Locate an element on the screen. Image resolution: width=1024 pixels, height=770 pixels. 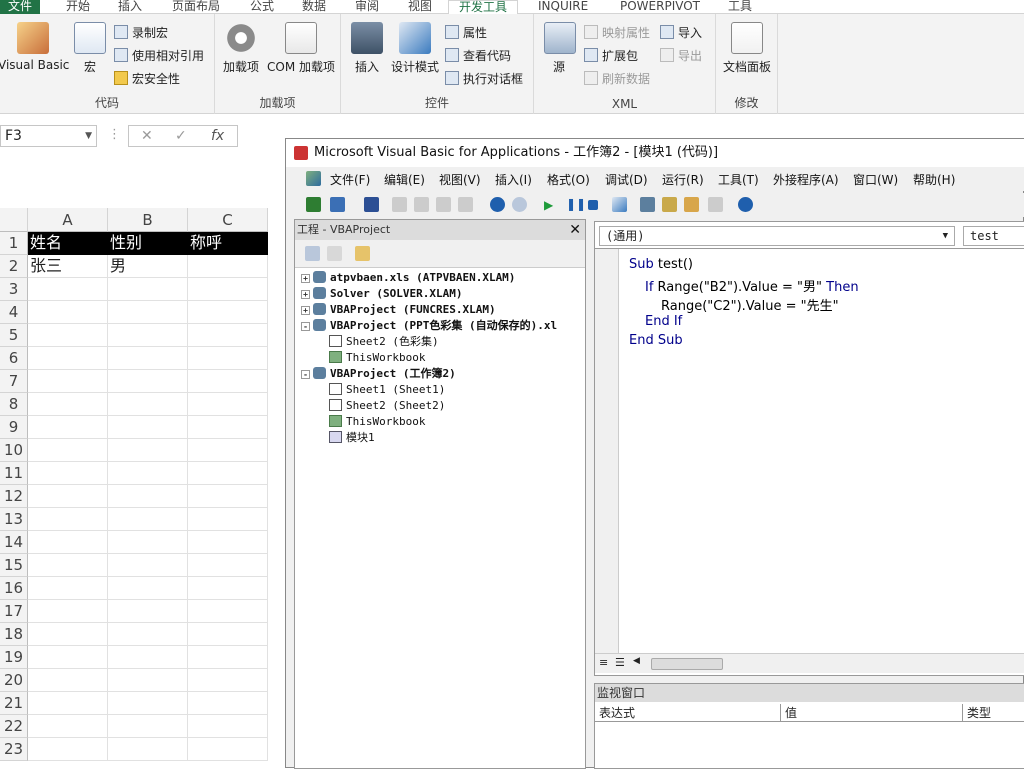
cell-B8 is located at coordinates (148, 404).